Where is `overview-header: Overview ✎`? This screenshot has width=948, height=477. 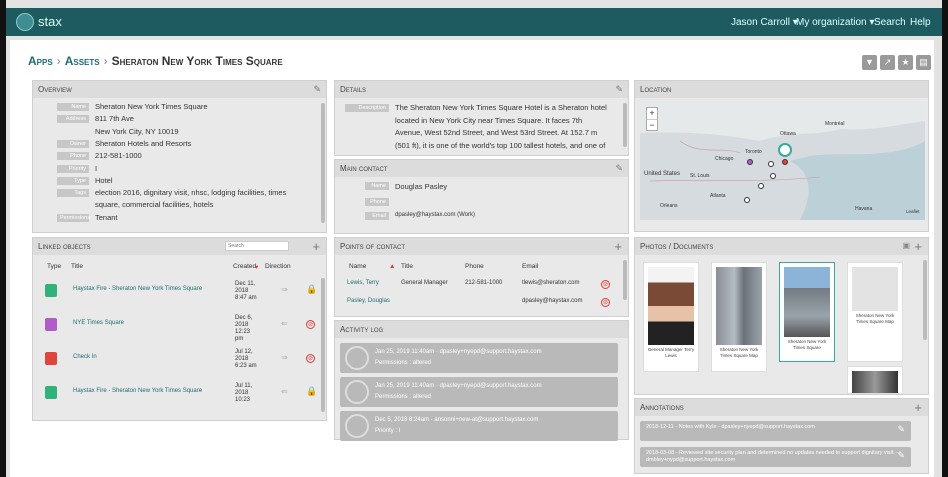
overview-header: Overview ✎ is located at coordinates (179, 89).